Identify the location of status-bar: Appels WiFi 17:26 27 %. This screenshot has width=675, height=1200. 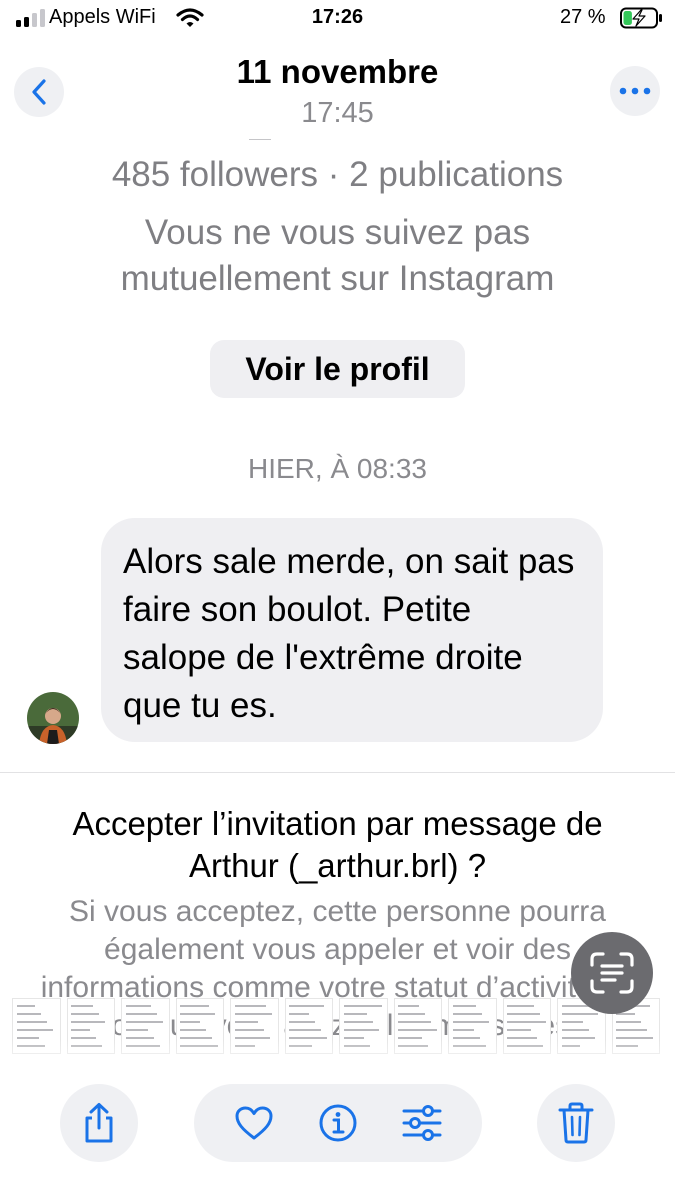
(337, 20).